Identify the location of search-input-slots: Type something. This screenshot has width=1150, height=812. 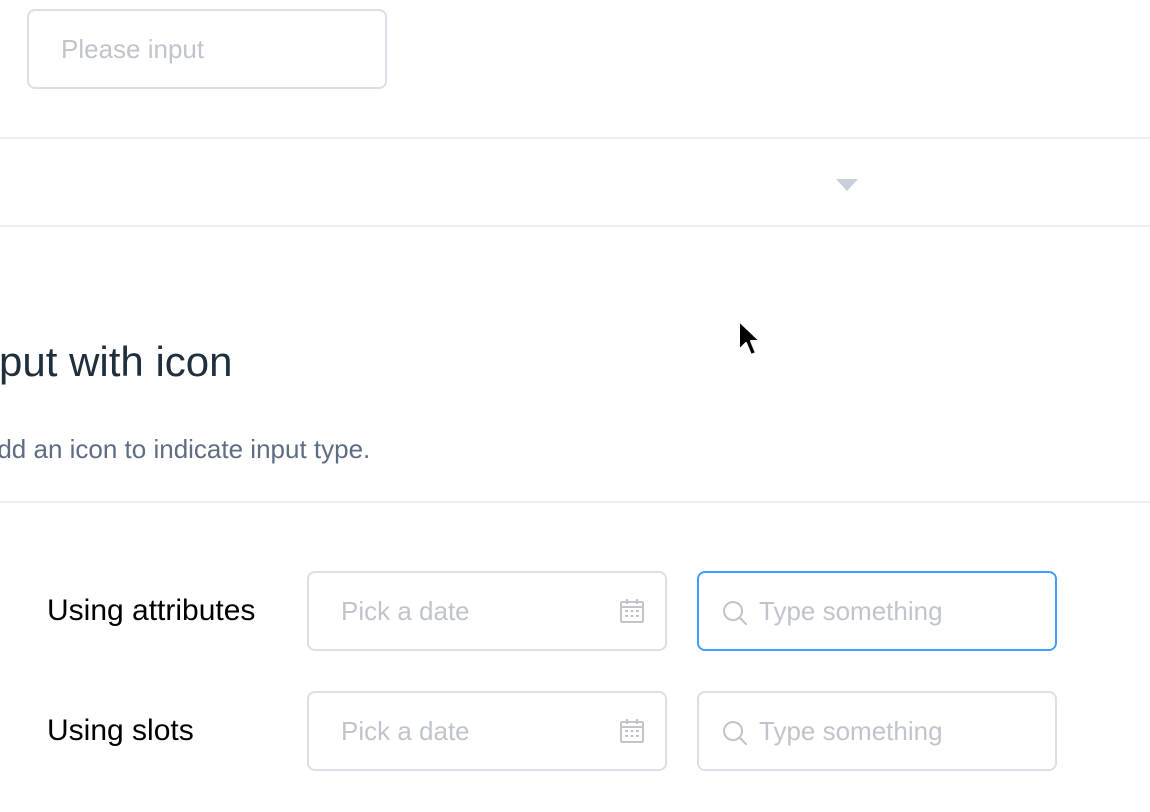
(877, 731).